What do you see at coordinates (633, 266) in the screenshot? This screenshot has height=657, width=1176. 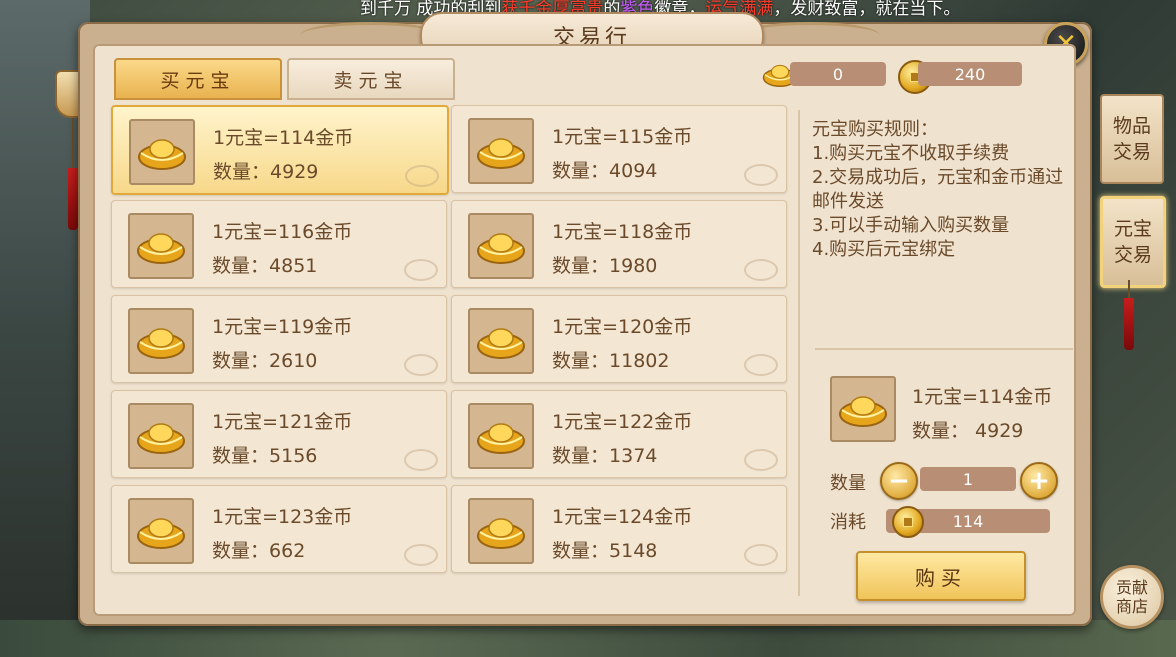 I see `quantity-value: 1980` at bounding box center [633, 266].